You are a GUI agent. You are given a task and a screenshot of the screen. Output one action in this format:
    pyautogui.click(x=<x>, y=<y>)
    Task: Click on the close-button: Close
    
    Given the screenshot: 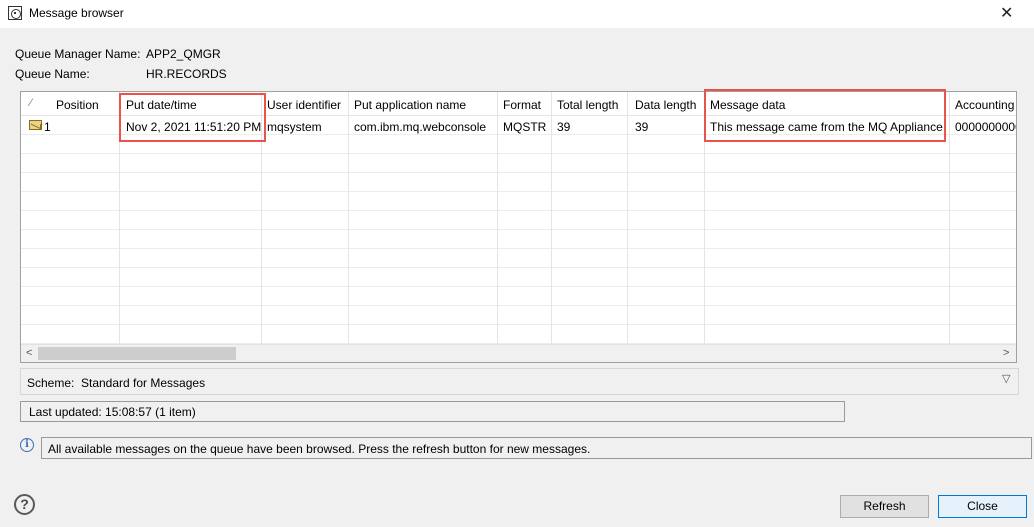 What is the action you would take?
    pyautogui.click(x=982, y=506)
    